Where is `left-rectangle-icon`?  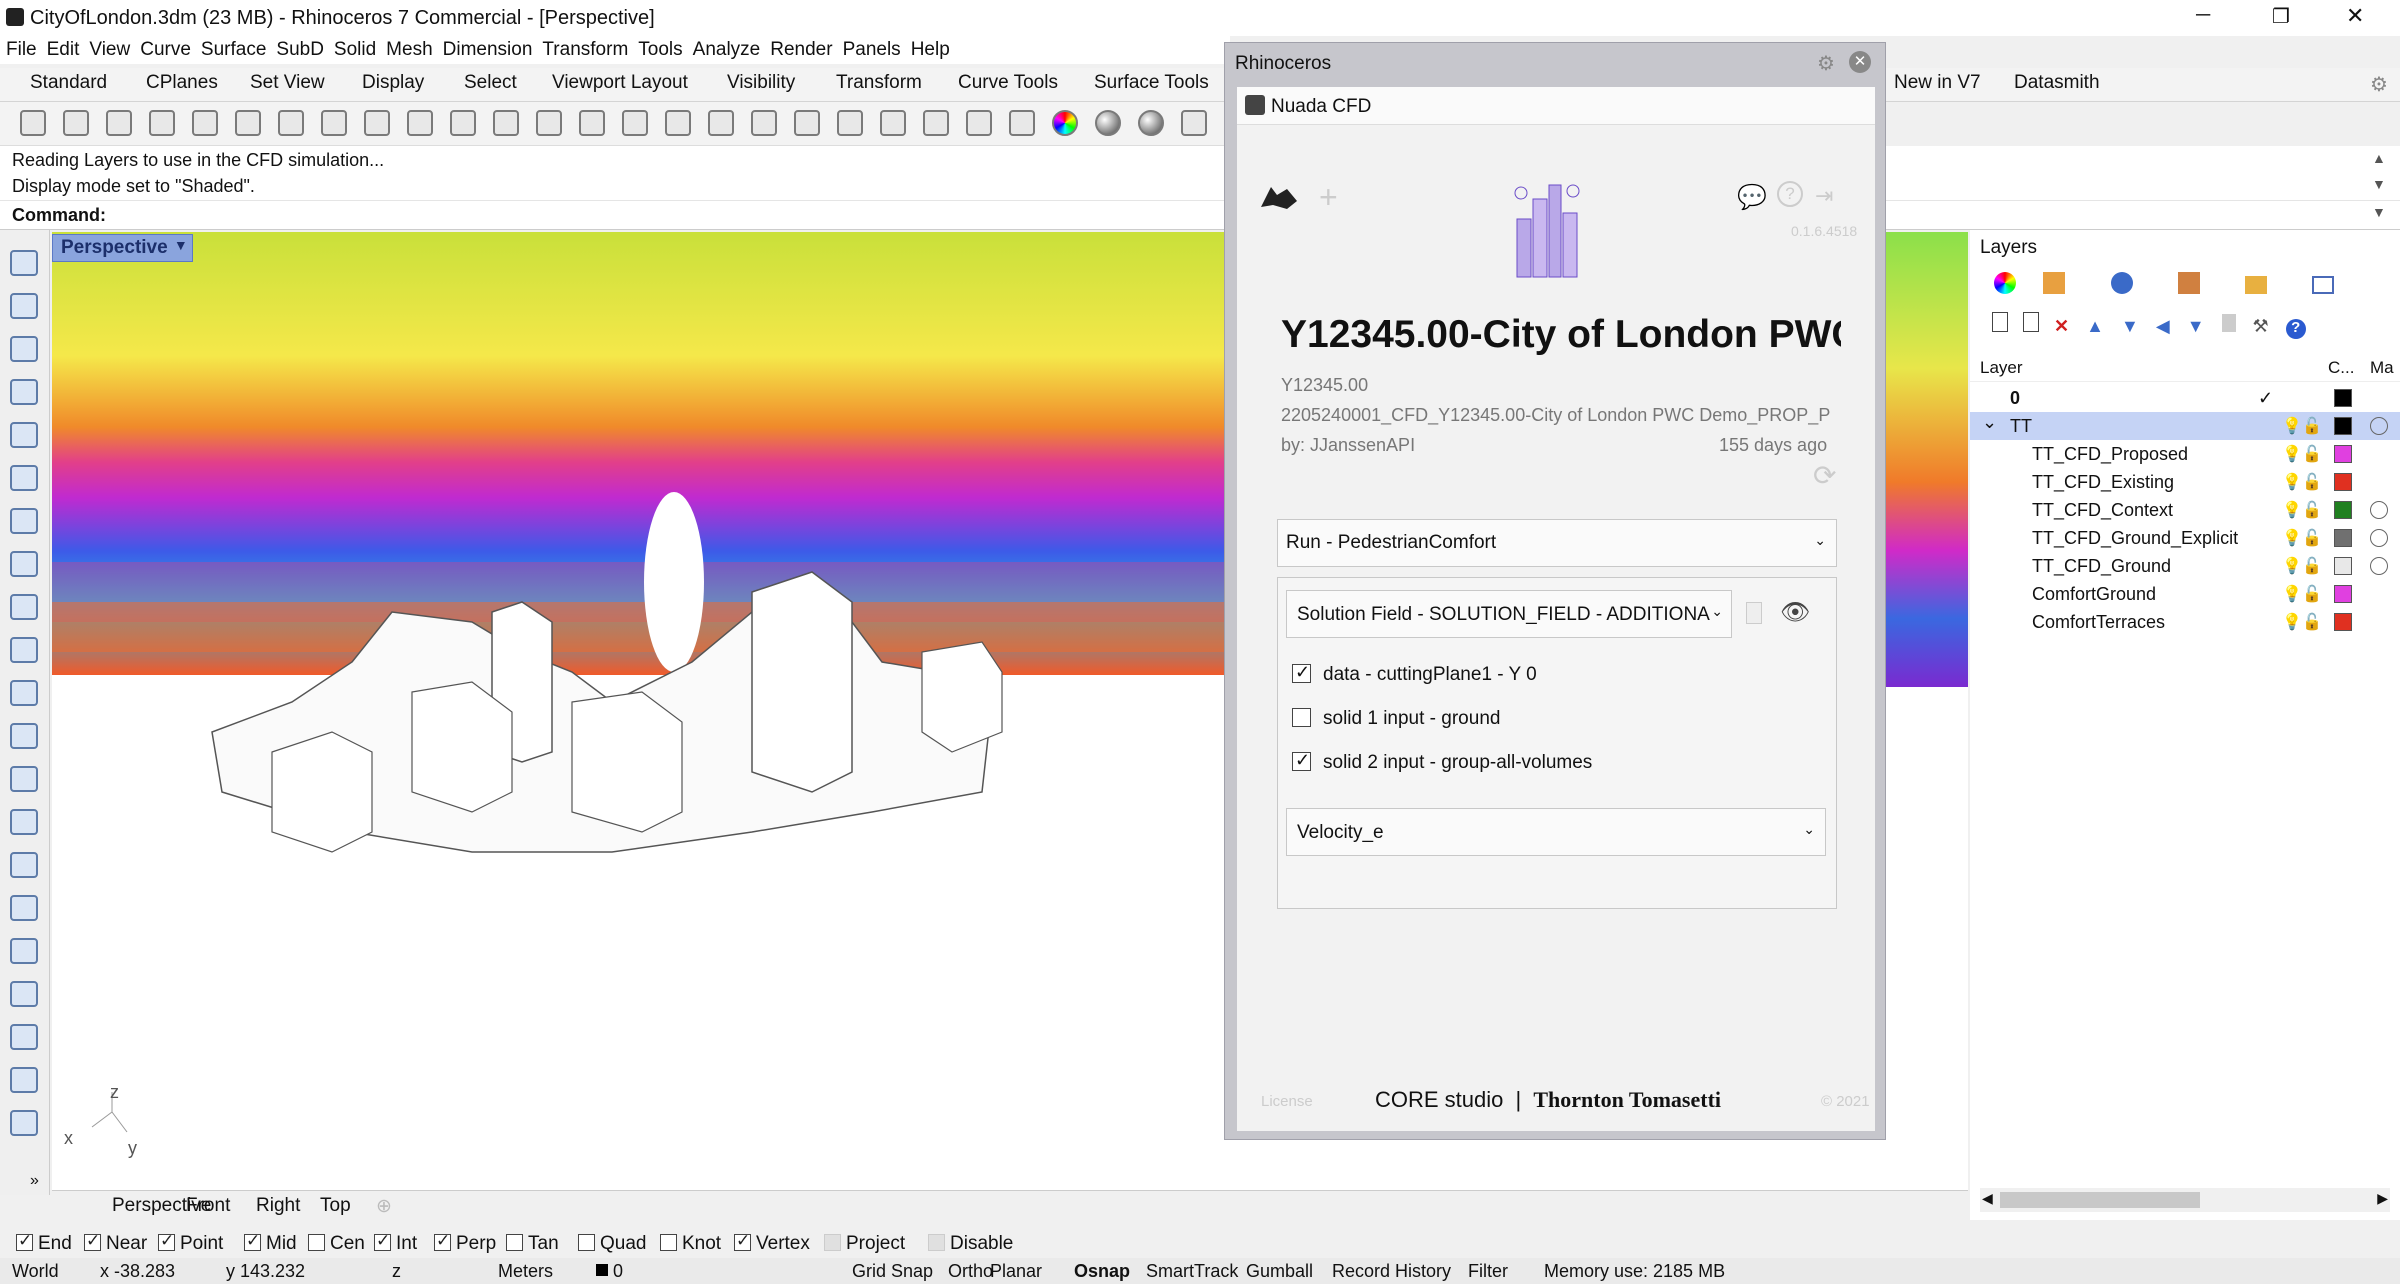
left-rectangle-icon is located at coordinates (24, 564).